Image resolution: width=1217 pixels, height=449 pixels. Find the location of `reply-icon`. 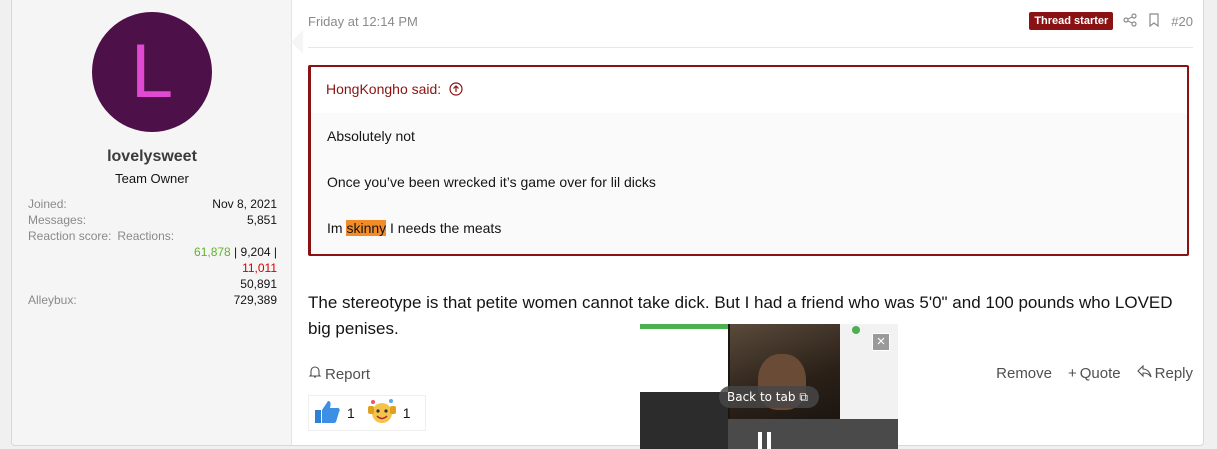

reply-icon is located at coordinates (1144, 373).